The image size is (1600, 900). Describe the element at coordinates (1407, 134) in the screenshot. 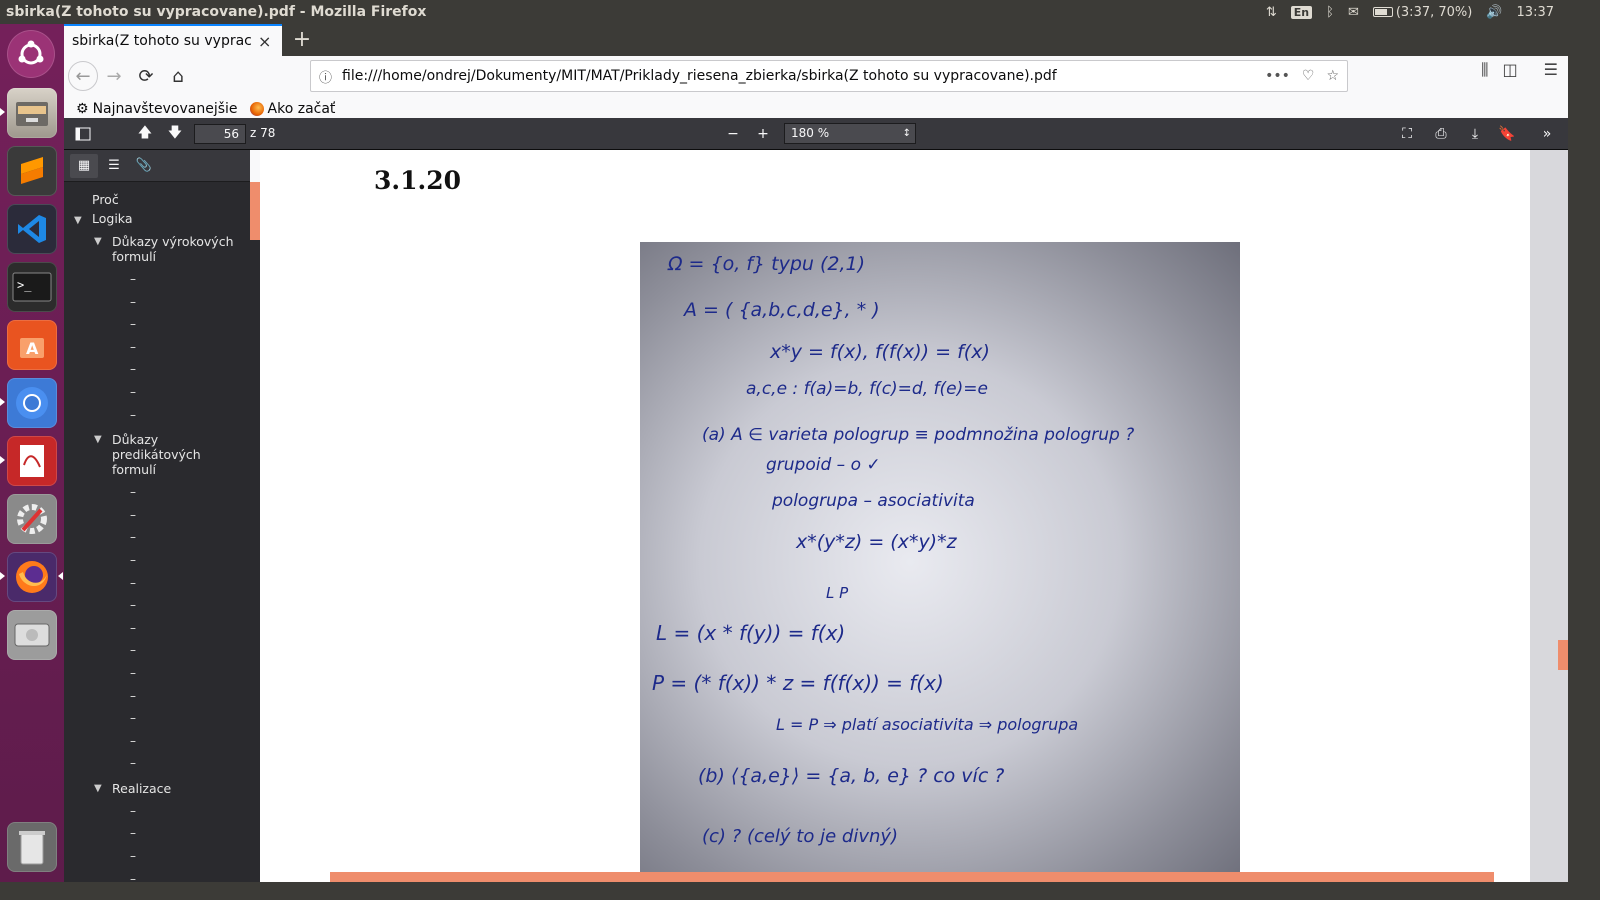

I see `presentation-mode-icon: ⛶` at that location.